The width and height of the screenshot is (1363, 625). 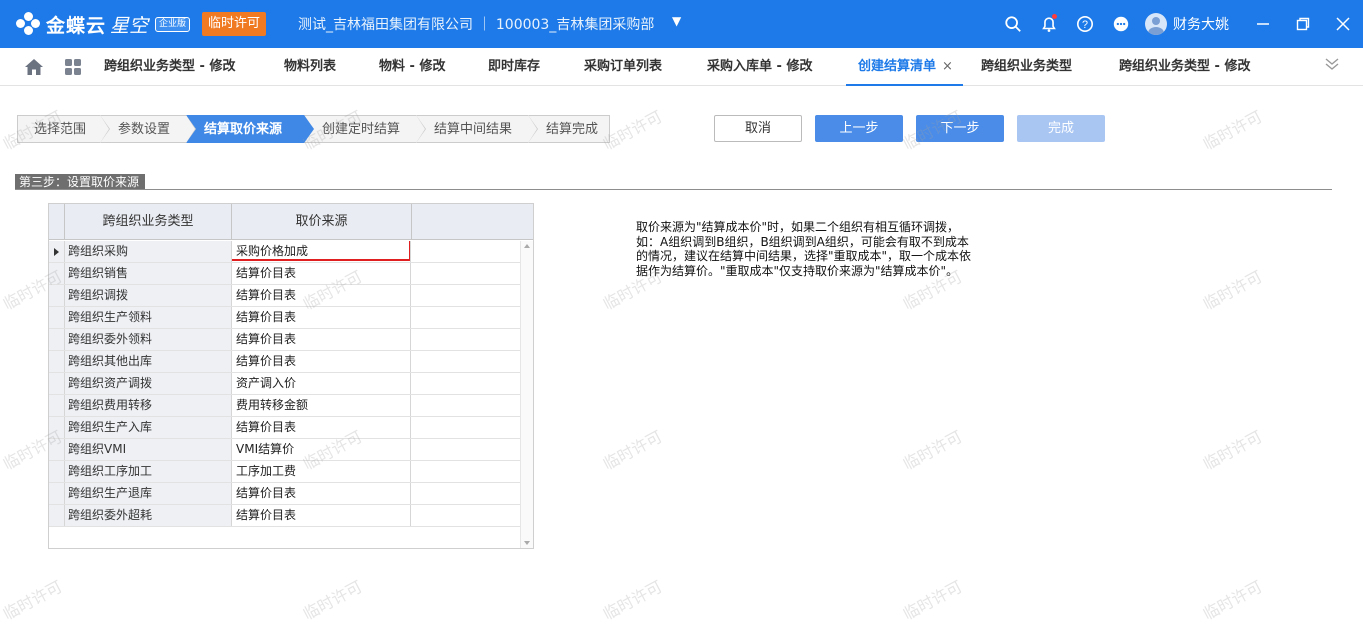 I want to click on section-divider, so click(x=673, y=189).